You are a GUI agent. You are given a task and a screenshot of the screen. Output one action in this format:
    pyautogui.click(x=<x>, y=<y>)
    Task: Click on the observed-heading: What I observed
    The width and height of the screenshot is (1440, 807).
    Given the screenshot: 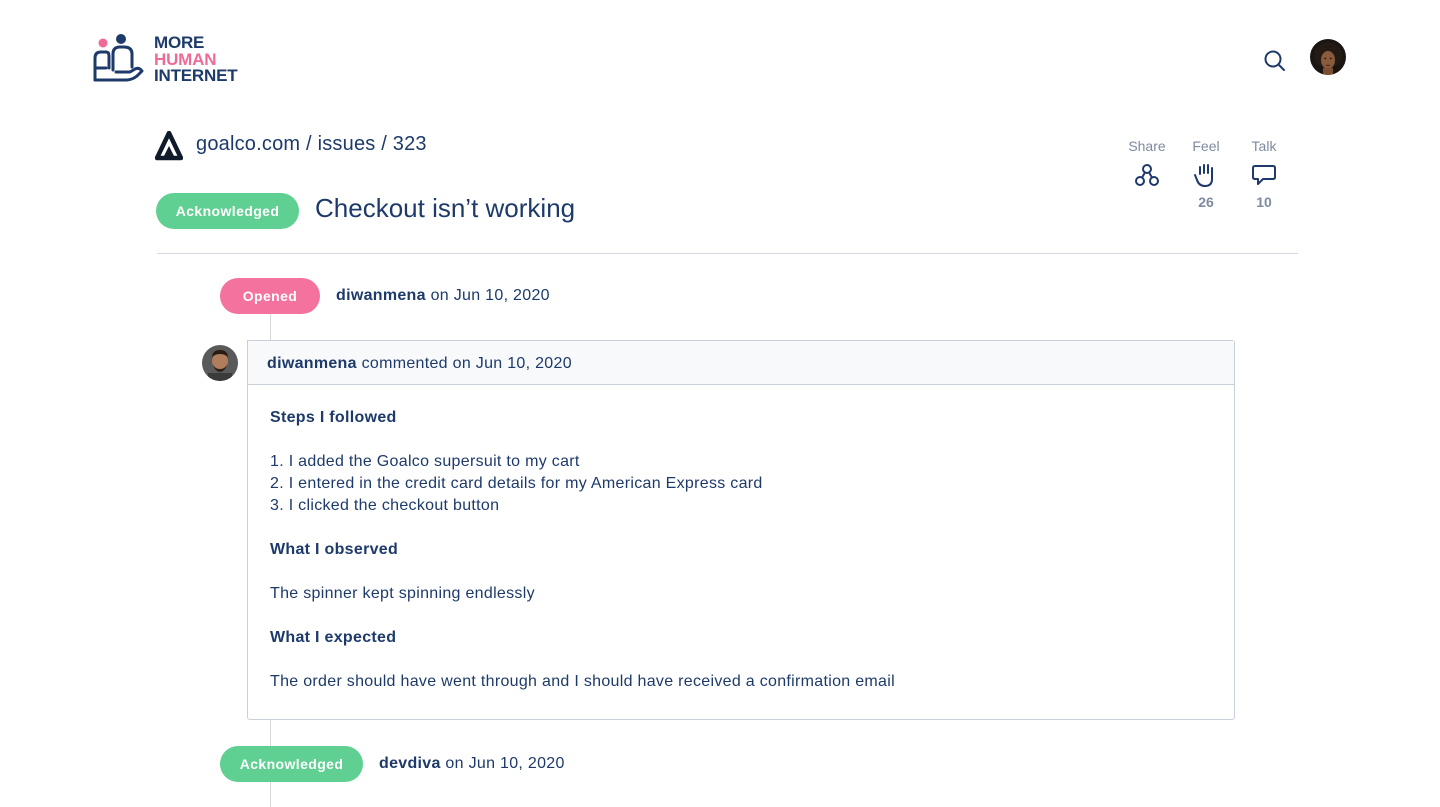 What is the action you would take?
    pyautogui.click(x=334, y=549)
    